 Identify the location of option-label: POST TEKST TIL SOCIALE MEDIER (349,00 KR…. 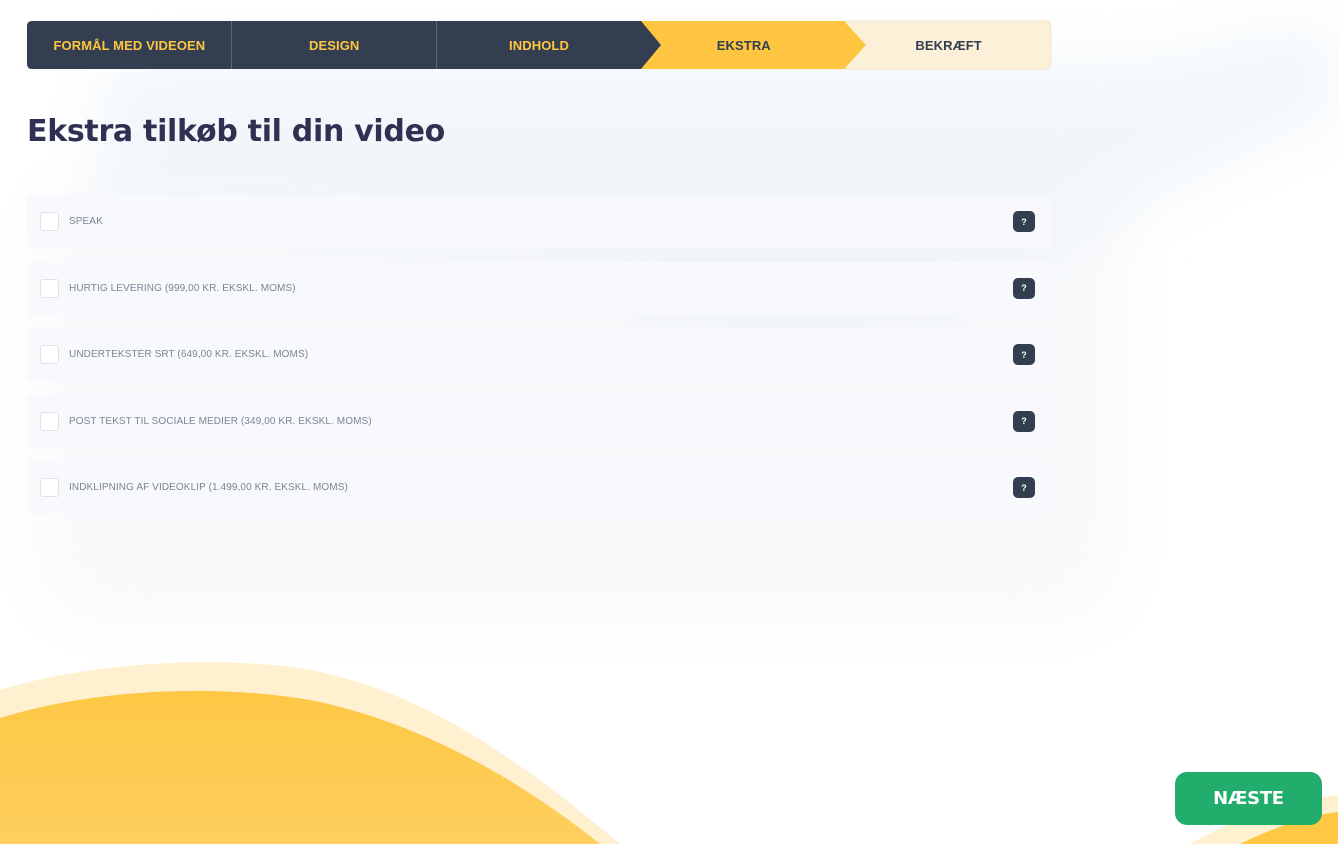
(220, 421).